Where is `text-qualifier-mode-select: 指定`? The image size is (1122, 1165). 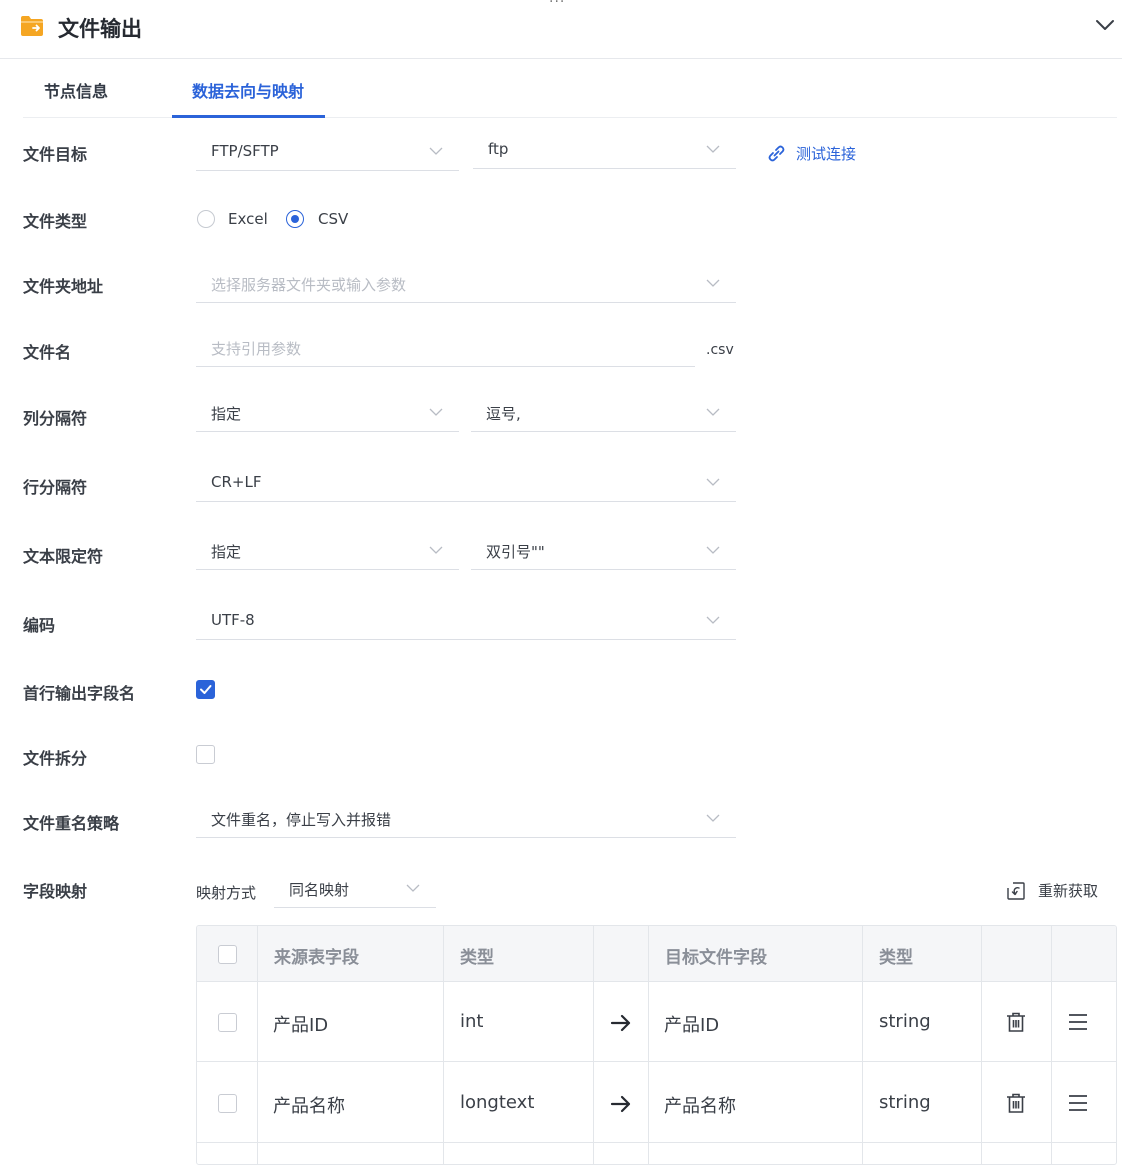
text-qualifier-mode-select: 指定 is located at coordinates (327, 552).